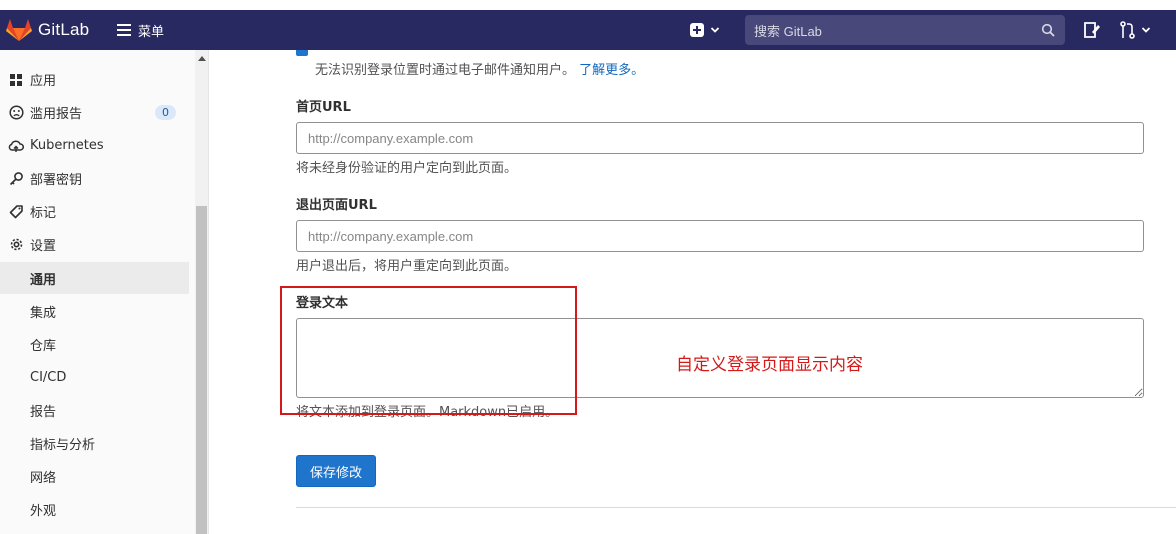 The image size is (1176, 534). I want to click on tag-icon, so click(15, 211).